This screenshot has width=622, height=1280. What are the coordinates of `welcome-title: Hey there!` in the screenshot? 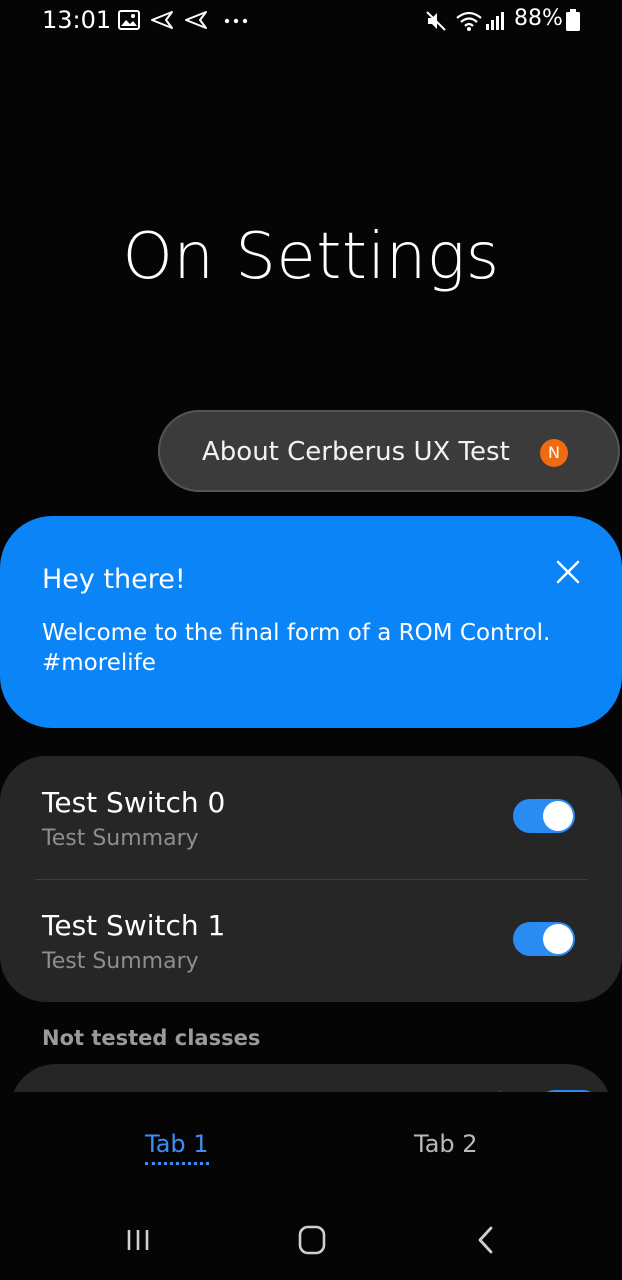 It's located at (114, 579).